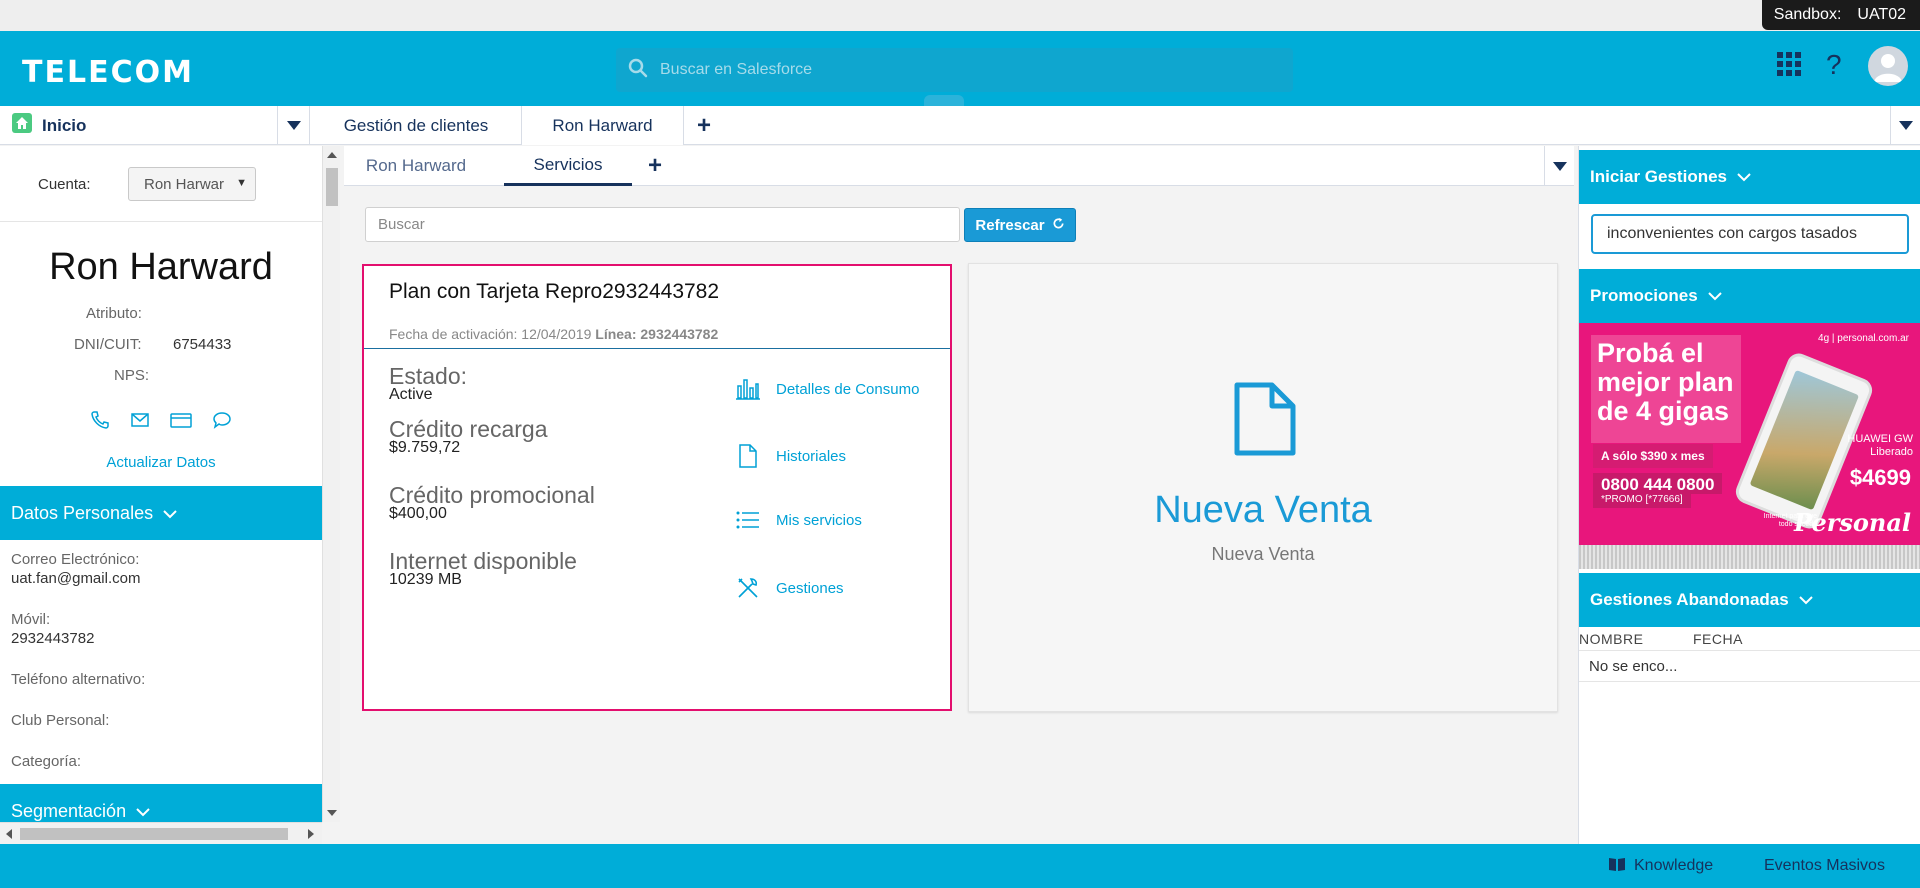  I want to click on sandbox-label: Sandbox:, so click(1807, 14).